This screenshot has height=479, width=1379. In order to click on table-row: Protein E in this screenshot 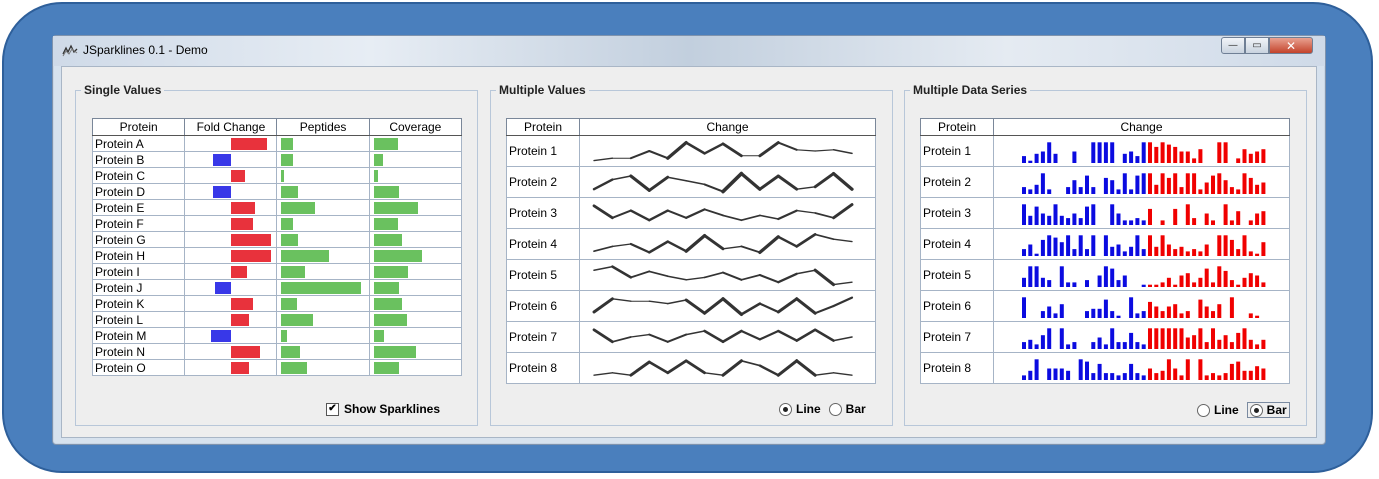, I will do `click(277, 207)`.